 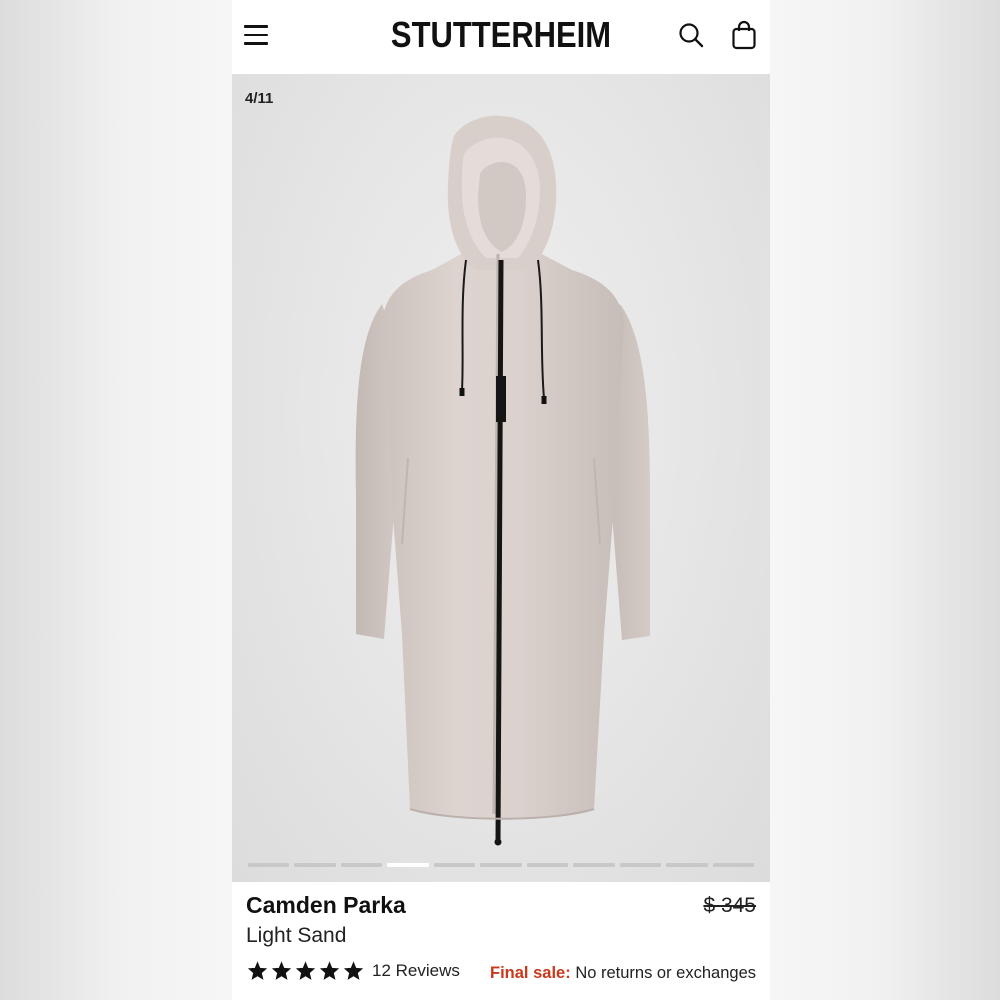 What do you see at coordinates (530, 973) in the screenshot?
I see `final-sale-label: Final sale:` at bounding box center [530, 973].